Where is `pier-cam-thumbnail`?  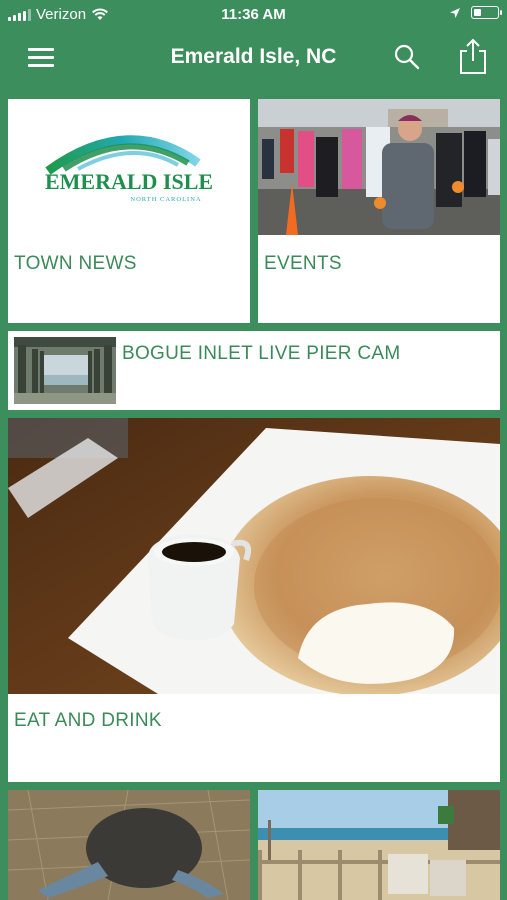
pier-cam-thumbnail is located at coordinates (65, 370).